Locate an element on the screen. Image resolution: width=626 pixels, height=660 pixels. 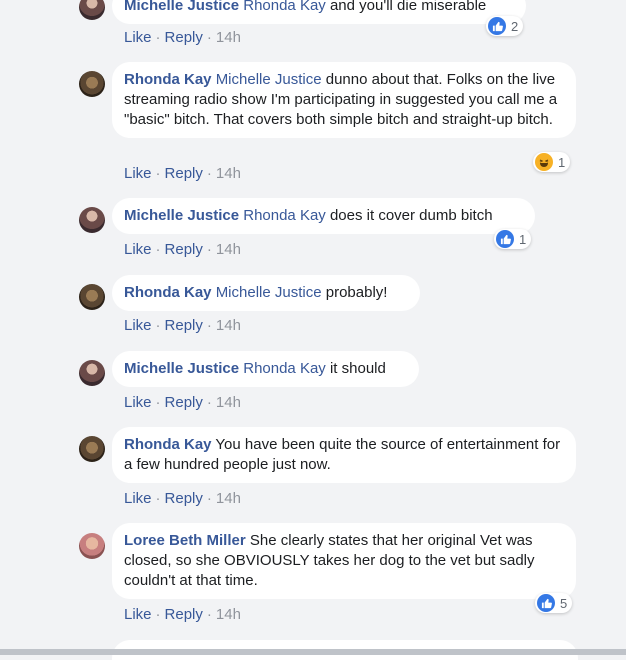
reaction-count: 5 is located at coordinates (554, 603).